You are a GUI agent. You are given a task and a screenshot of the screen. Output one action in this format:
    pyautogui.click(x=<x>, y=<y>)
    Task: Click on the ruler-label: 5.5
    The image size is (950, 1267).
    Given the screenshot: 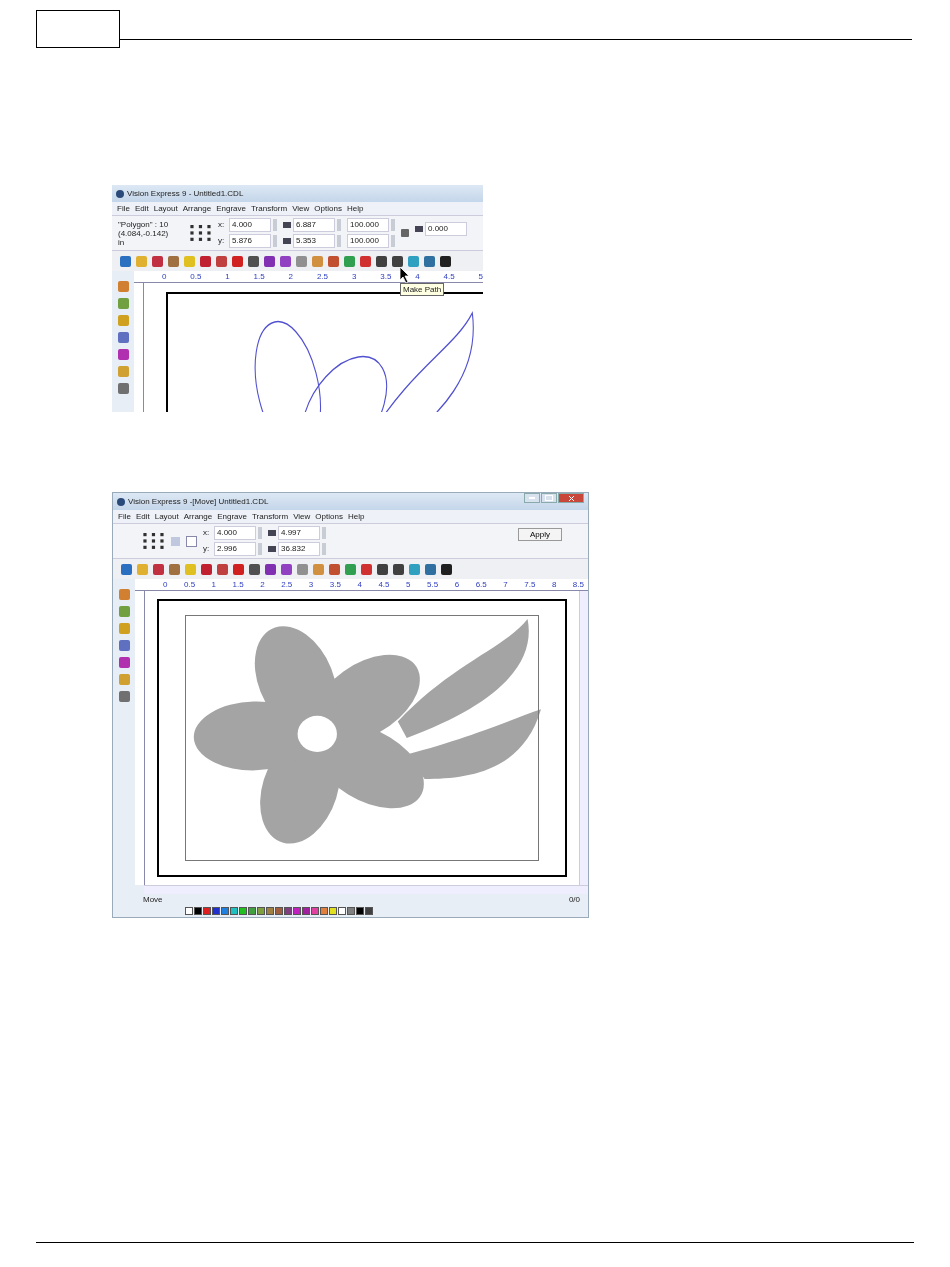 What is the action you would take?
    pyautogui.click(x=433, y=584)
    